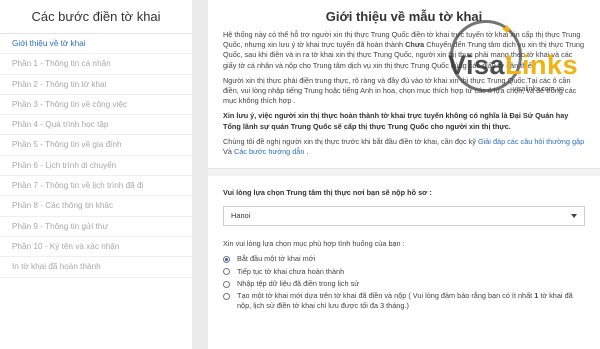 The image size is (600, 349). I want to click on sidebar-item-part-10: Phần 10 - Ký tên và xác nhận, so click(96, 247).